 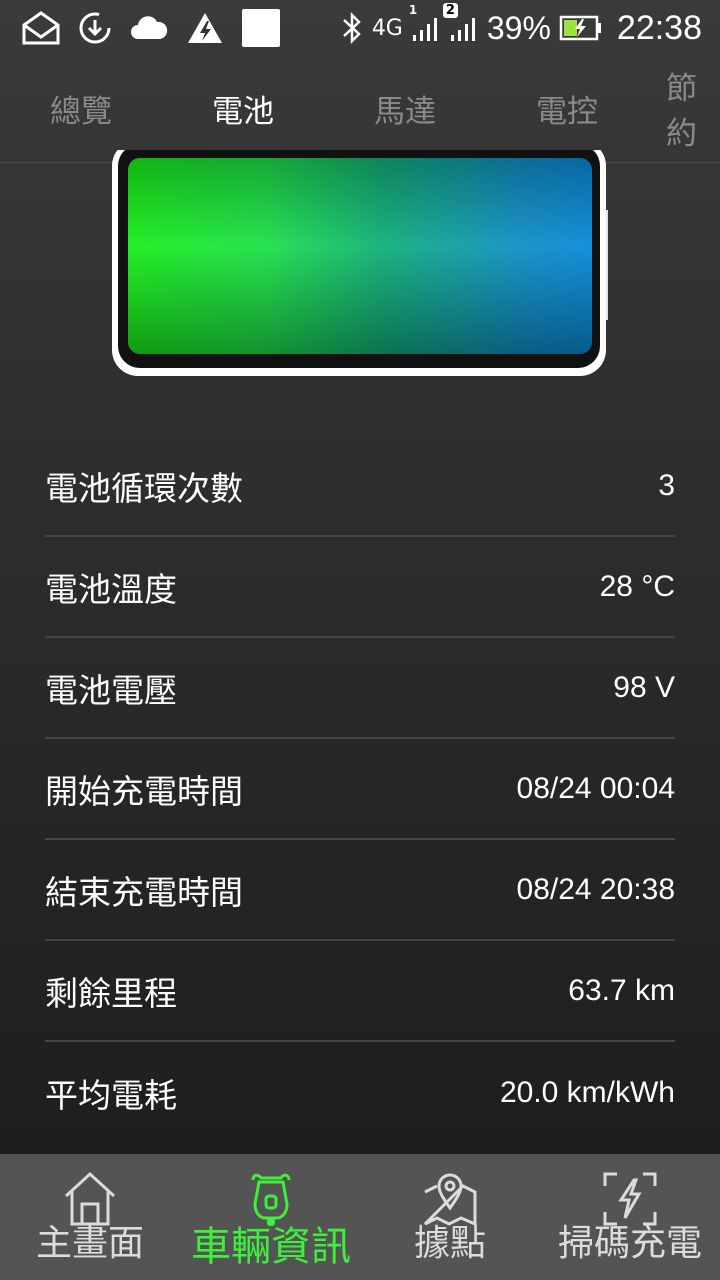 I want to click on info-row-temperature: 電池溫度 28 °C, so click(x=360, y=587).